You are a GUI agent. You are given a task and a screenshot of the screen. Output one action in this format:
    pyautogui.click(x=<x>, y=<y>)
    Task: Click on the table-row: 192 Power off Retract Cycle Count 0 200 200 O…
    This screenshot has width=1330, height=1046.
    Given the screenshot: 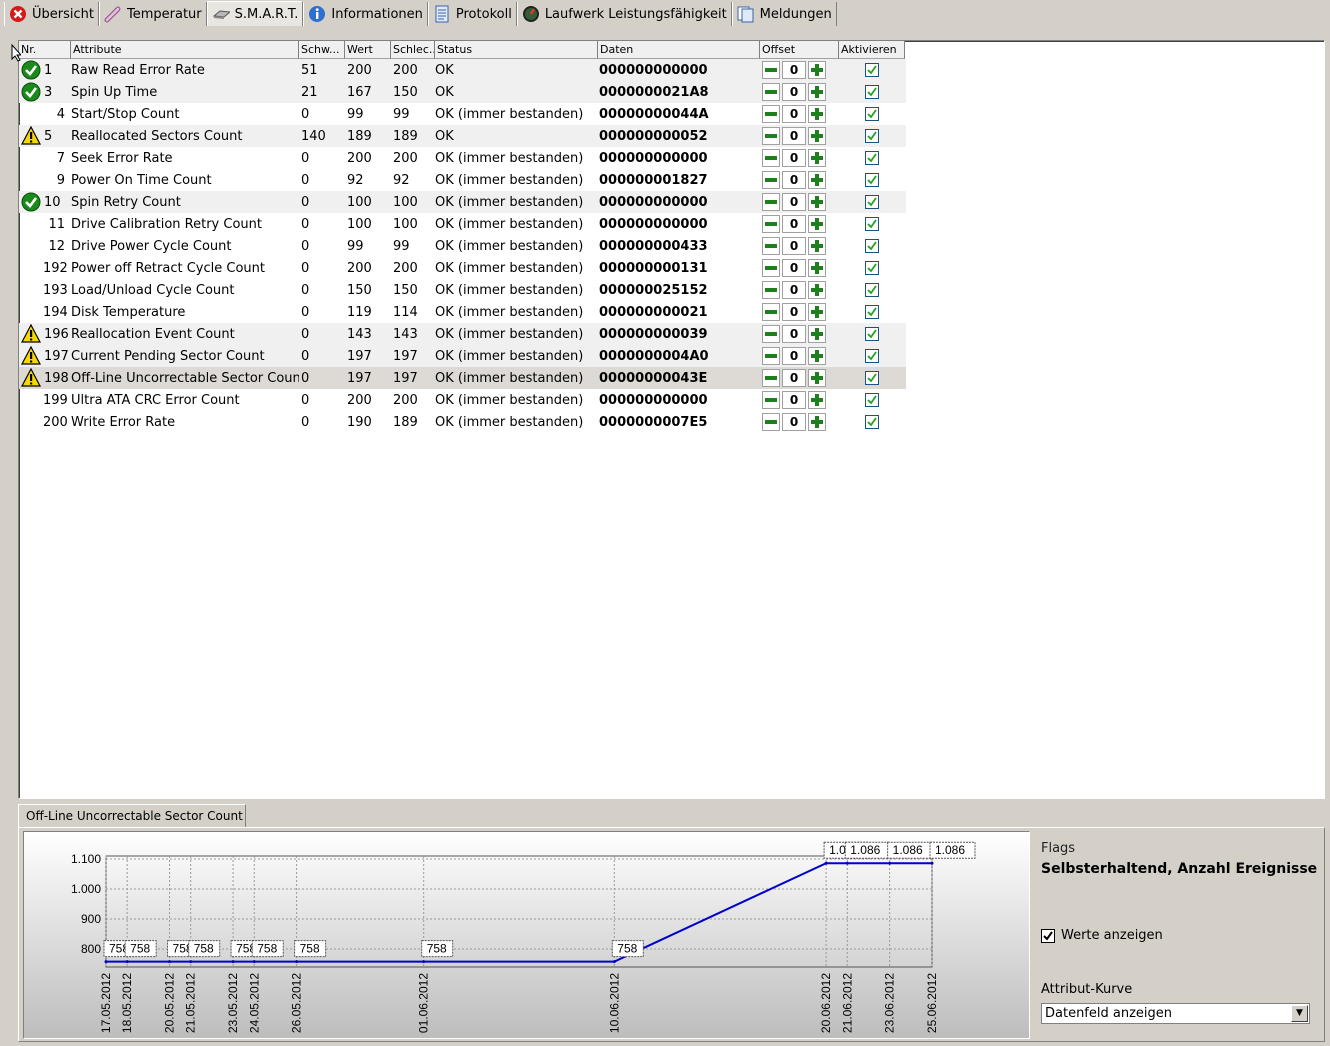 What is the action you would take?
    pyautogui.click(x=462, y=268)
    